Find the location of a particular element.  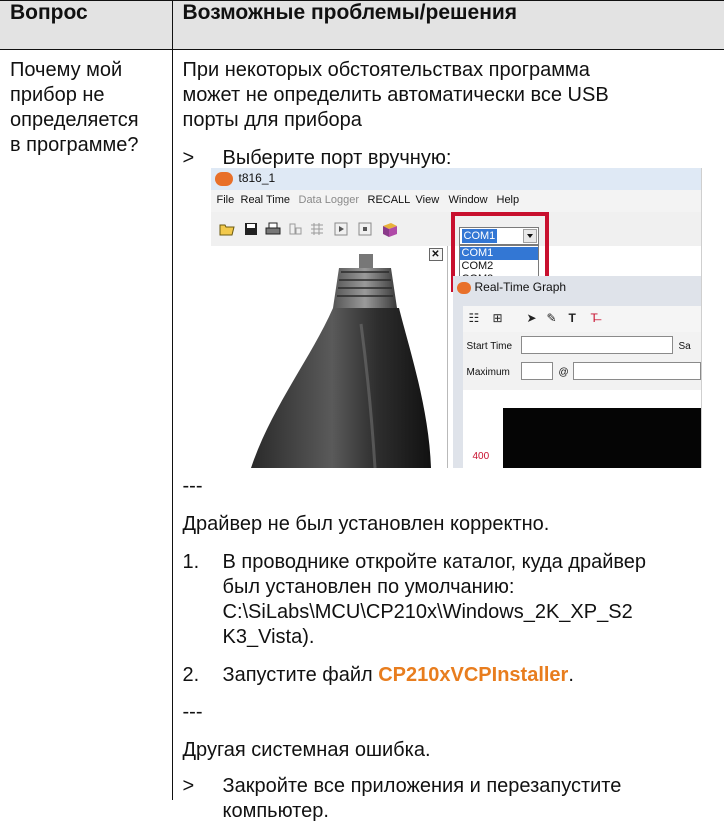

menu-file: File is located at coordinates (226, 200).